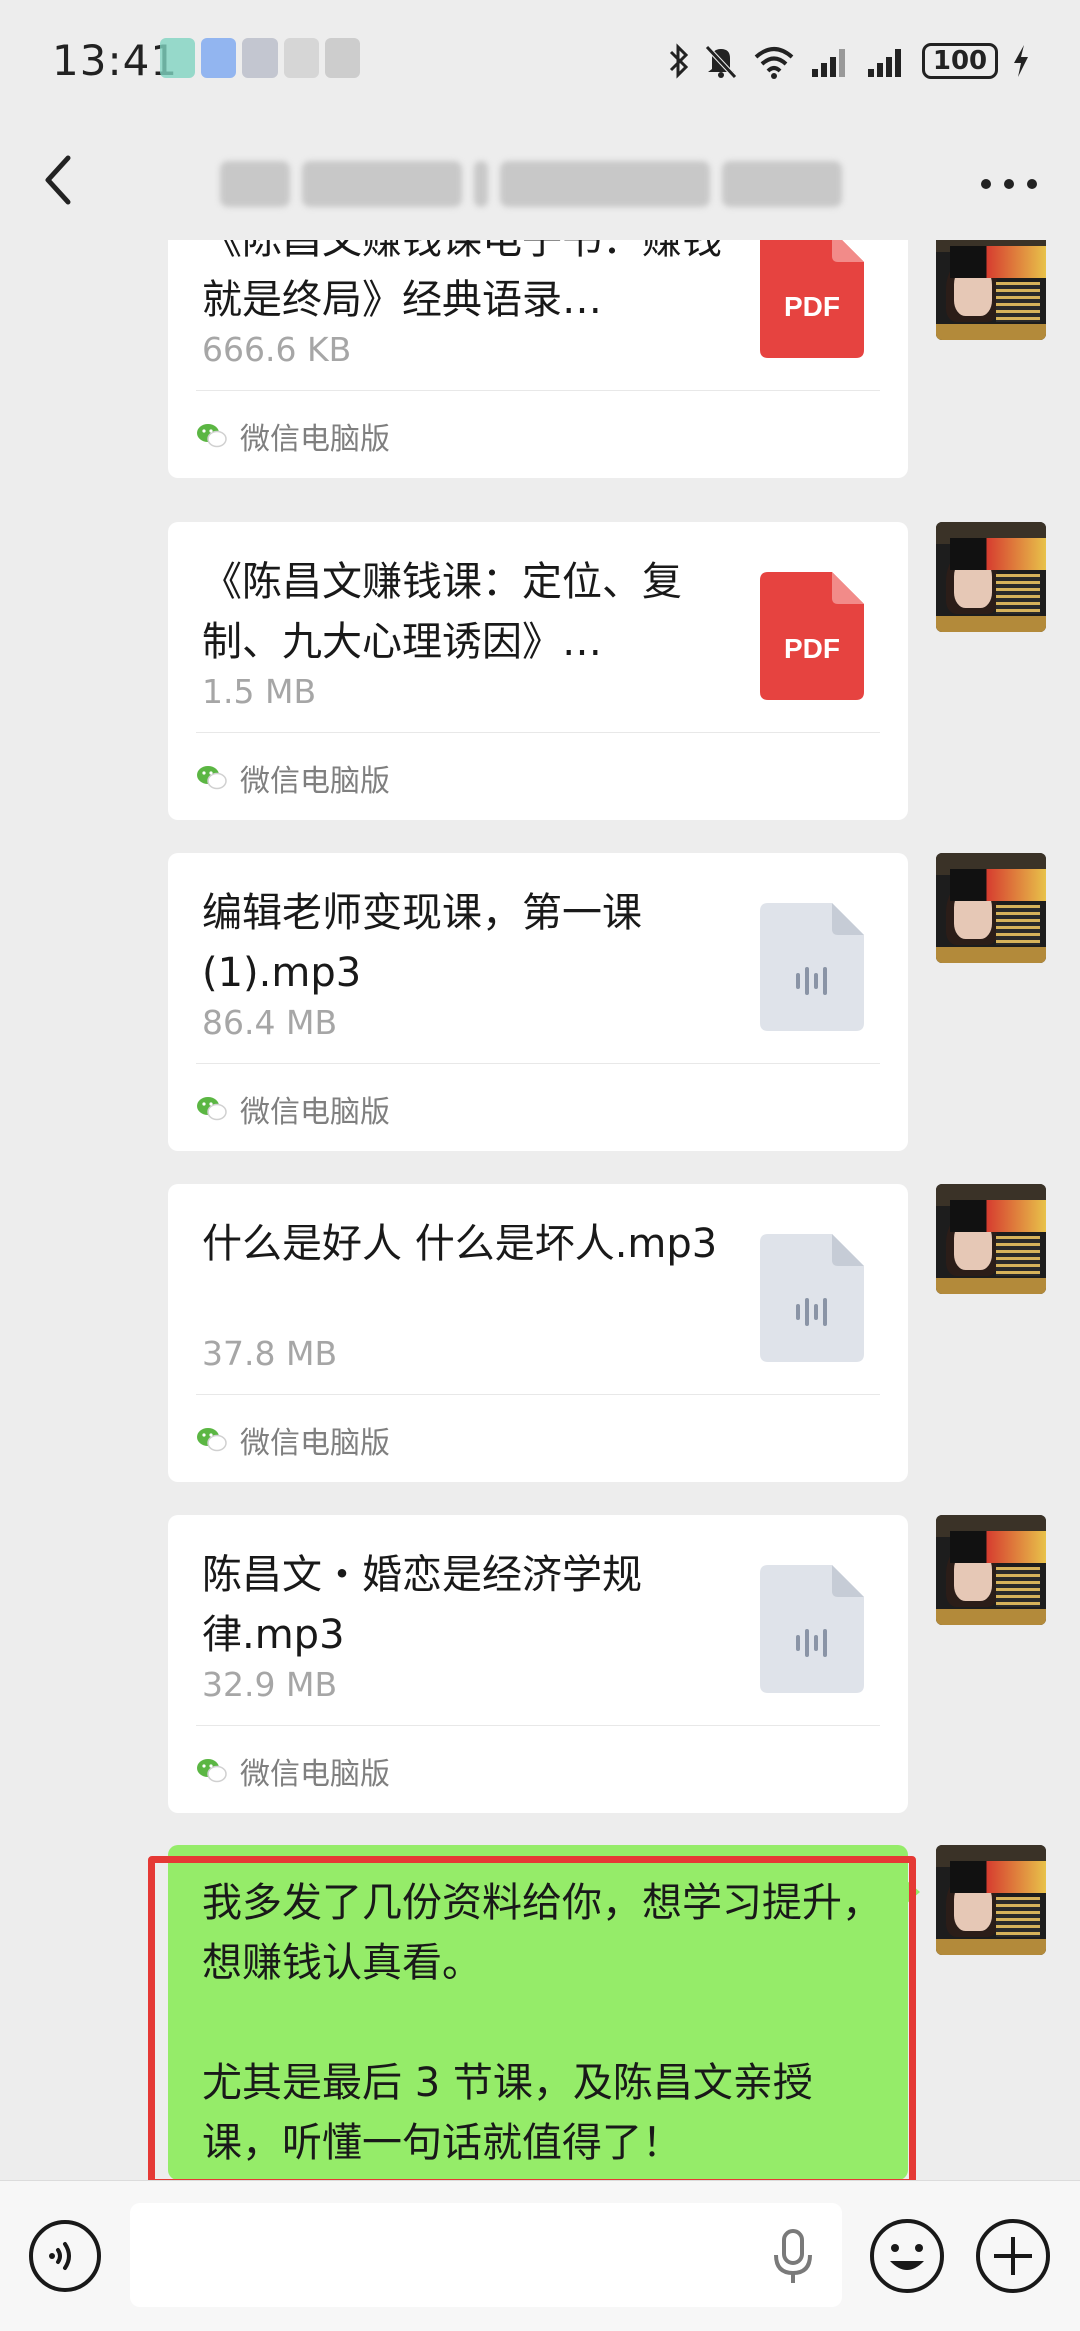 This screenshot has height=2331, width=1080. I want to click on battery-indicator: 100, so click(960, 61).